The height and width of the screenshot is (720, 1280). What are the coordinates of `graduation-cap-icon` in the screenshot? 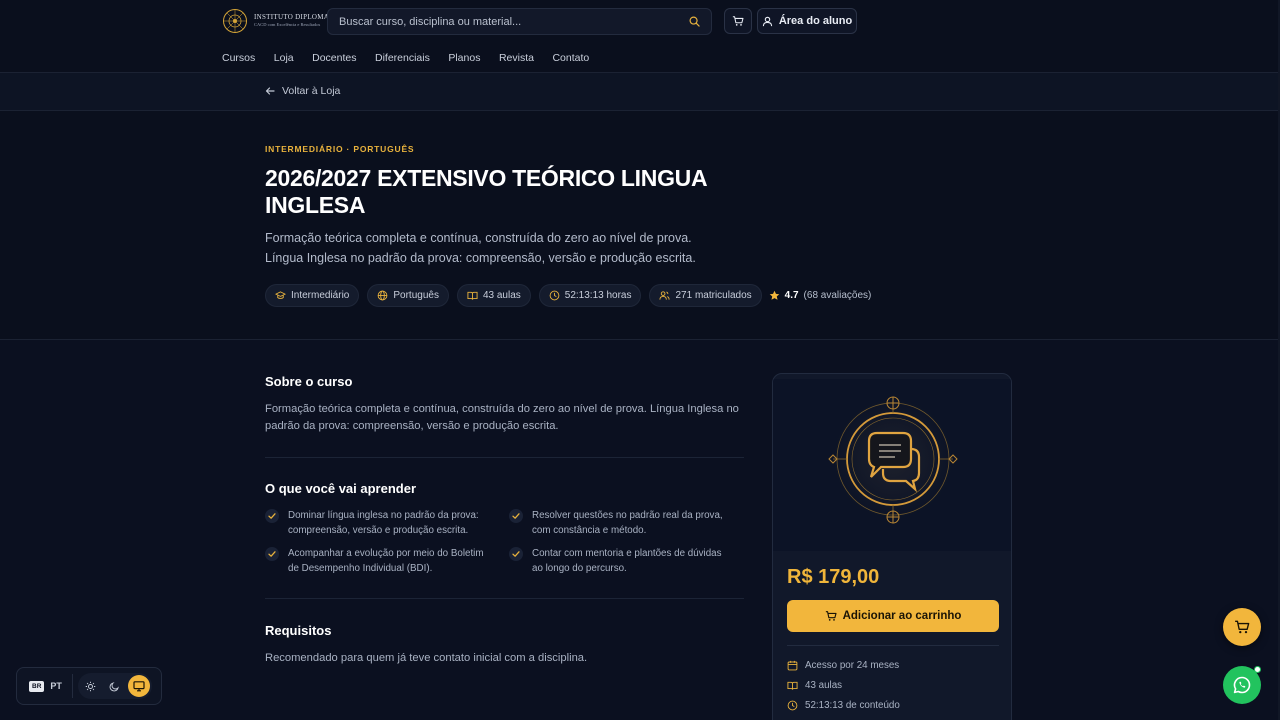 It's located at (280, 295).